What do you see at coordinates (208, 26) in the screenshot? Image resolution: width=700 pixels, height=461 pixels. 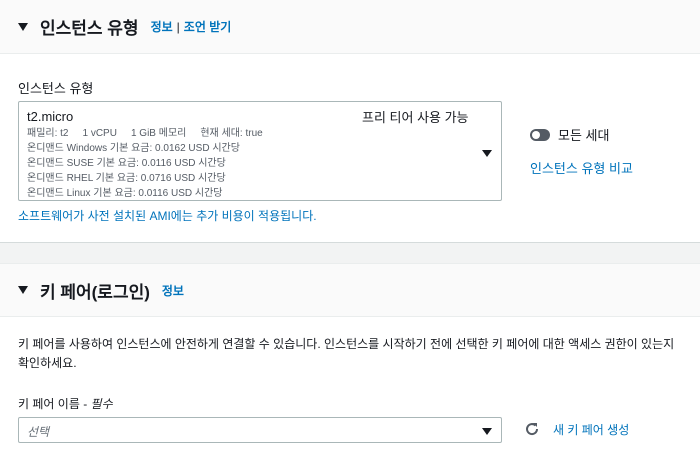 I see `get-advice-link: 조언 받기` at bounding box center [208, 26].